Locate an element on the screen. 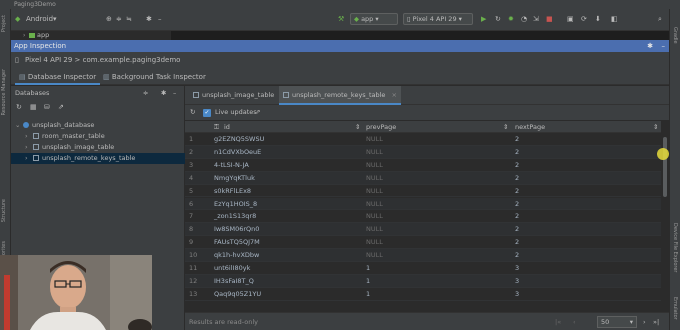 The image size is (680, 330). tab-unsplash-remote-keys-table: unsplash_remote_keys_table × is located at coordinates (340, 95).